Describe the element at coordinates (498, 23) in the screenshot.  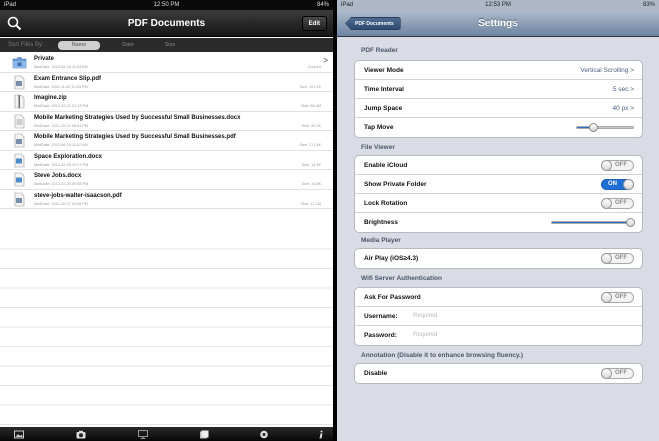
I see `page-title: Settings` at that location.